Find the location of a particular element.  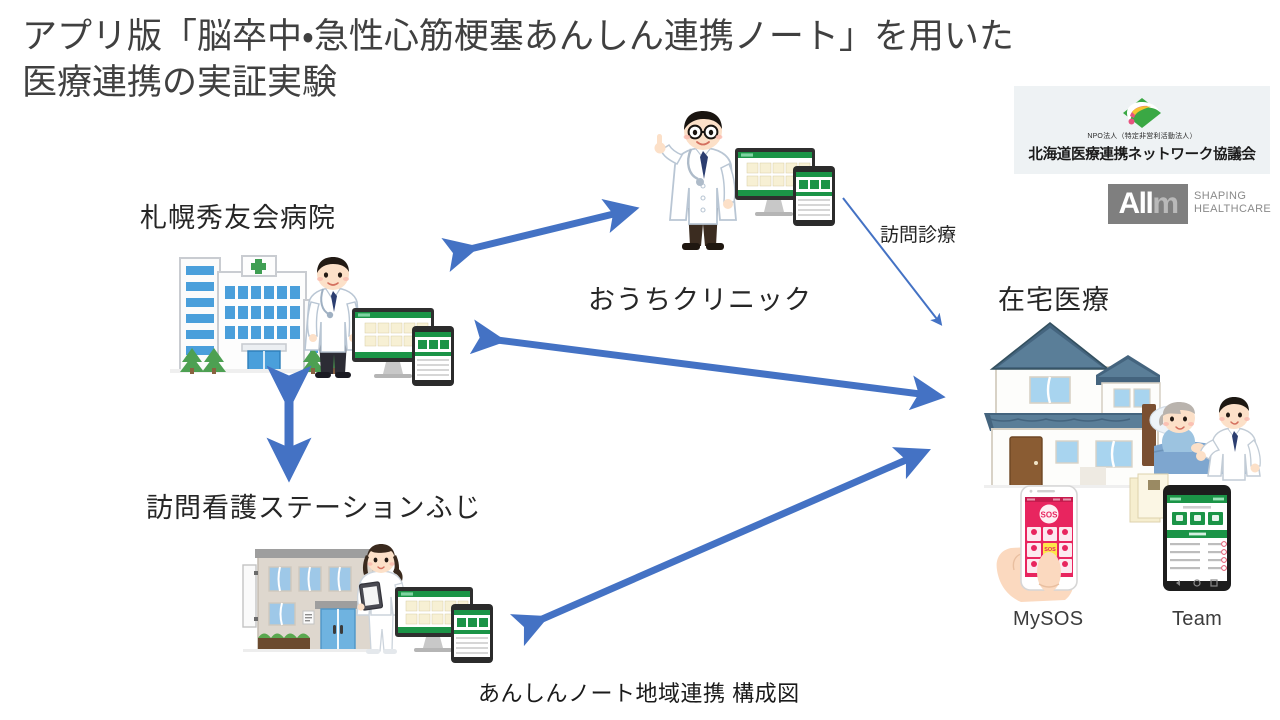

allm-logo: Allm is located at coordinates (1148, 204).